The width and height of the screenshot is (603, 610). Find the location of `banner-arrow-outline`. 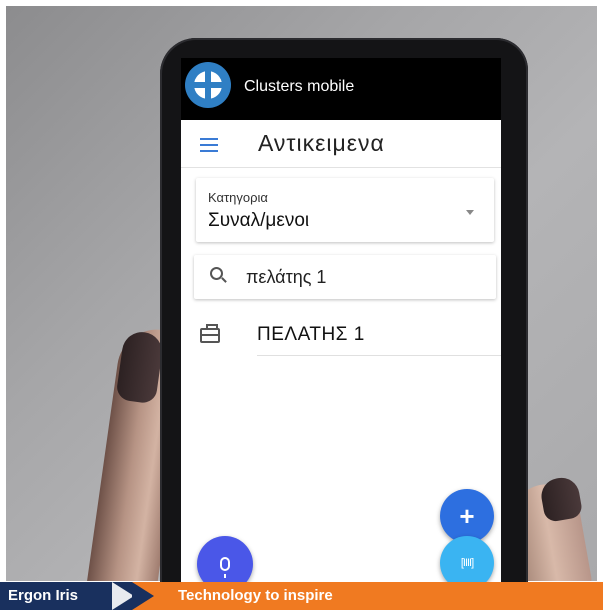

banner-arrow-outline is located at coordinates (123, 596).